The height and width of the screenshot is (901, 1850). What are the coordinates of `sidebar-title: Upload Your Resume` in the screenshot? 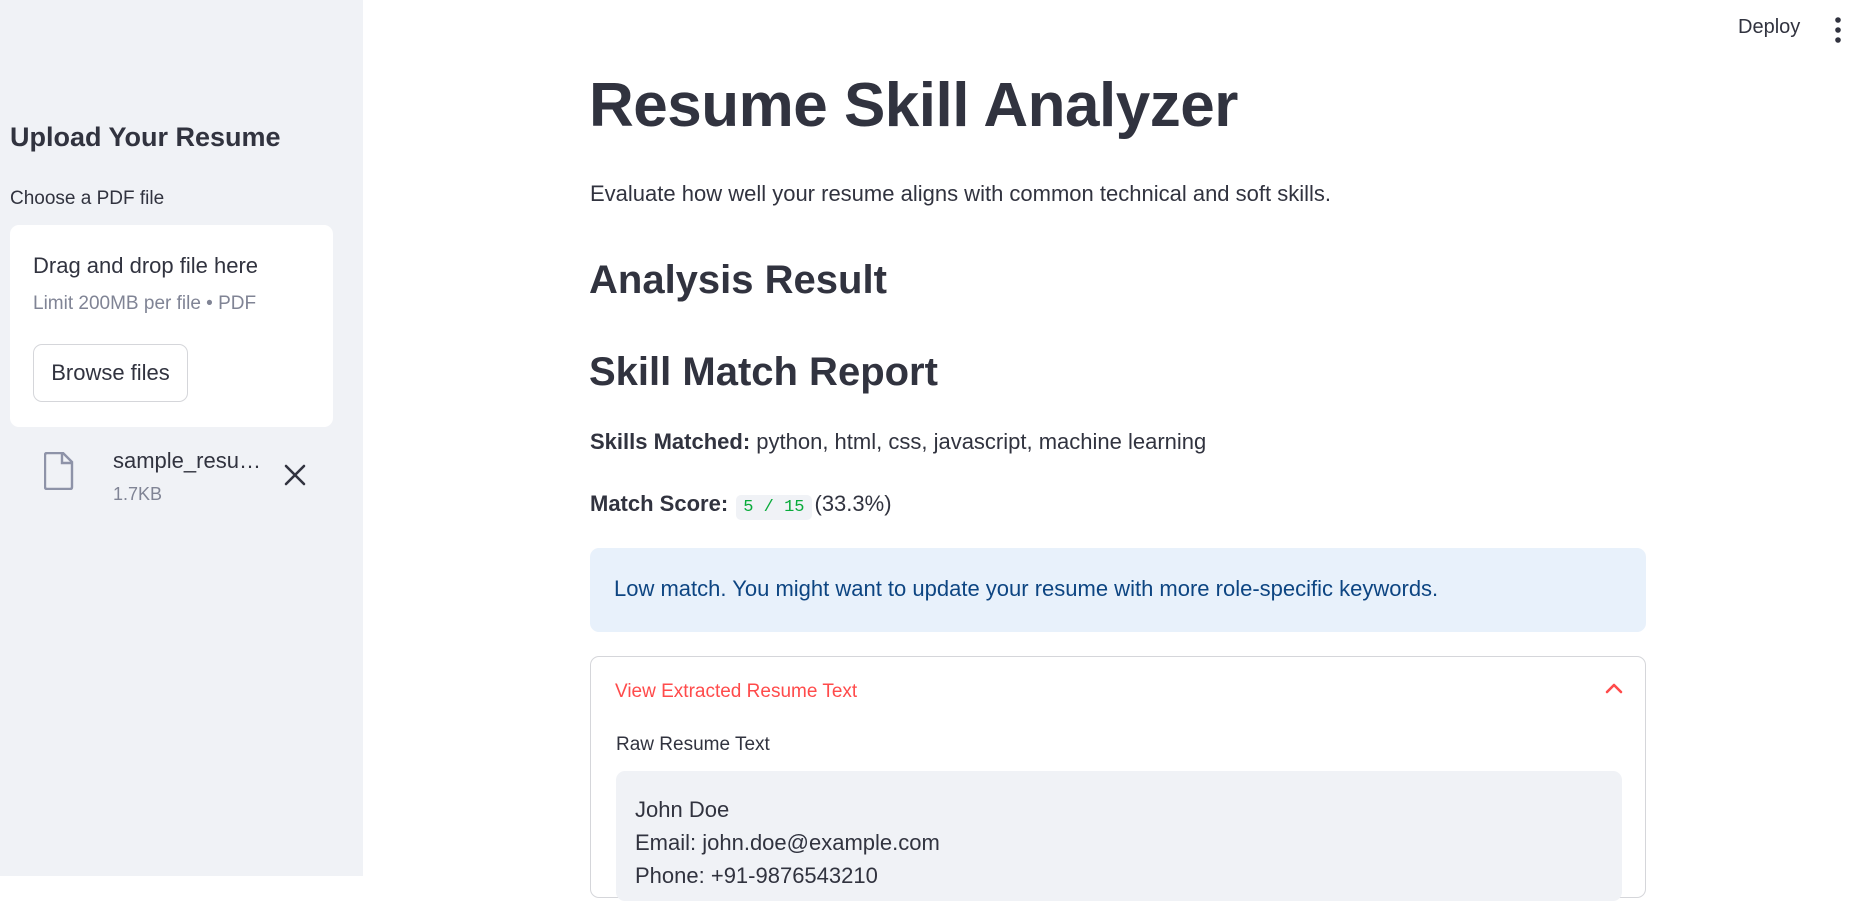 It's located at (145, 137).